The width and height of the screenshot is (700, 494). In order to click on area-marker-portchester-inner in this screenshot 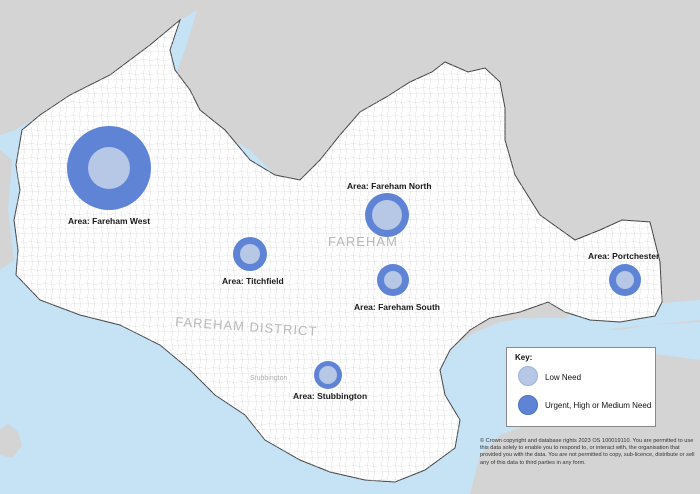, I will do `click(625, 280)`.